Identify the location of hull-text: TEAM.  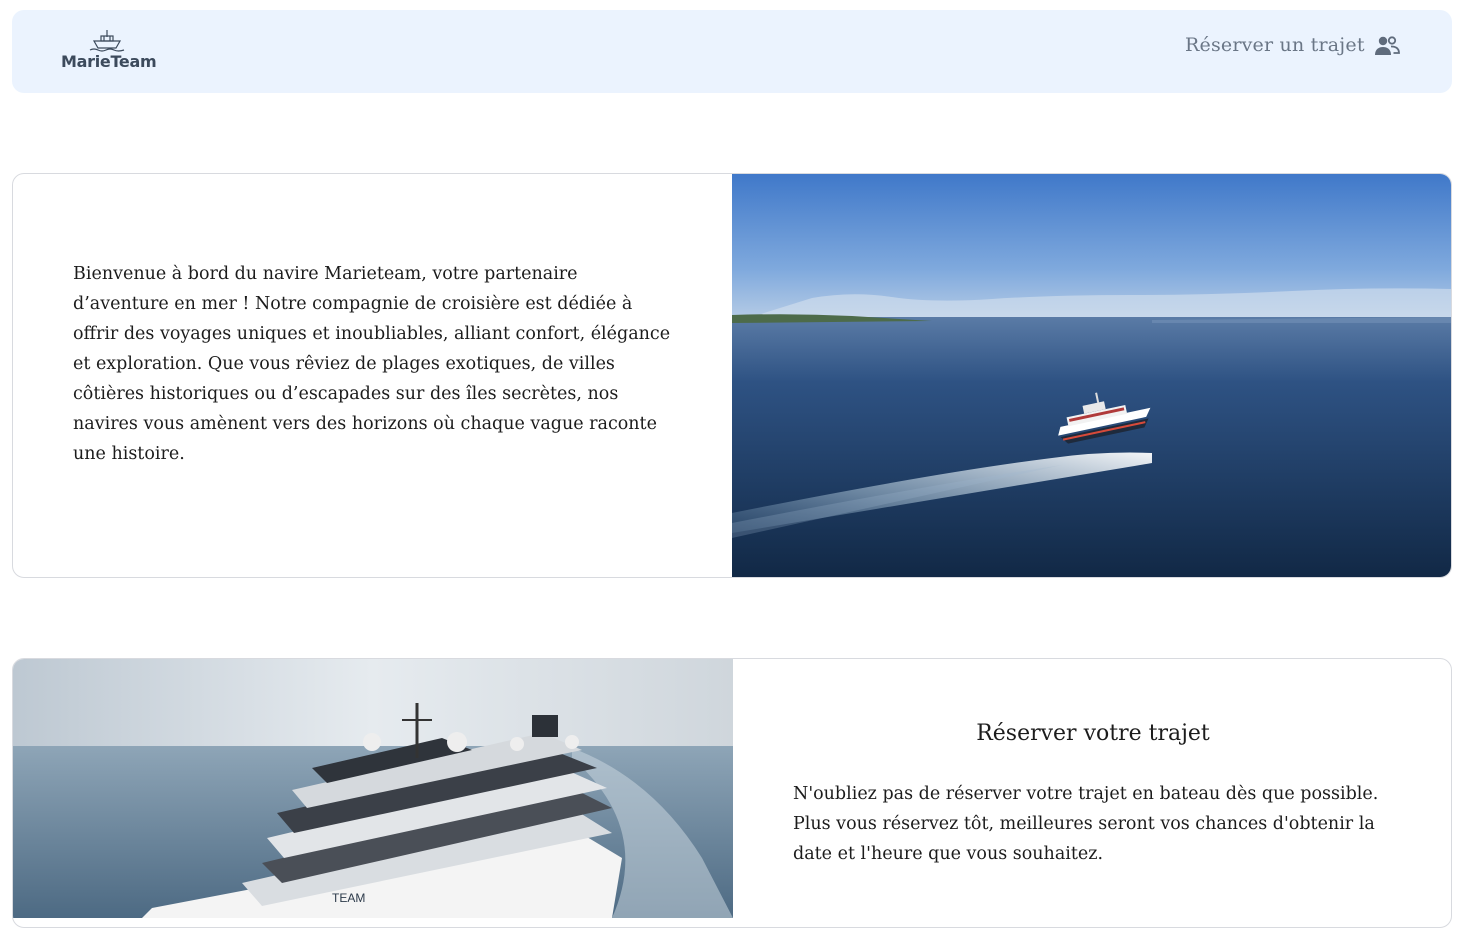
(348, 898).